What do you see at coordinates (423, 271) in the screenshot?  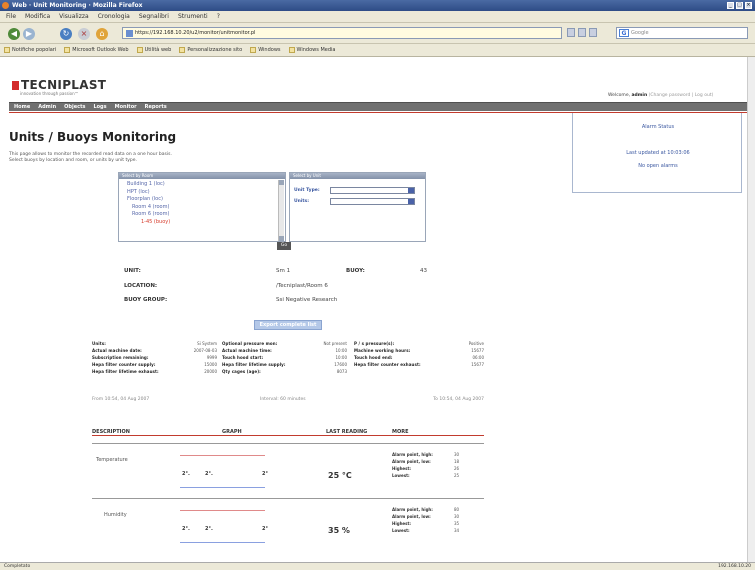 I see `buoy-value: 43` at bounding box center [423, 271].